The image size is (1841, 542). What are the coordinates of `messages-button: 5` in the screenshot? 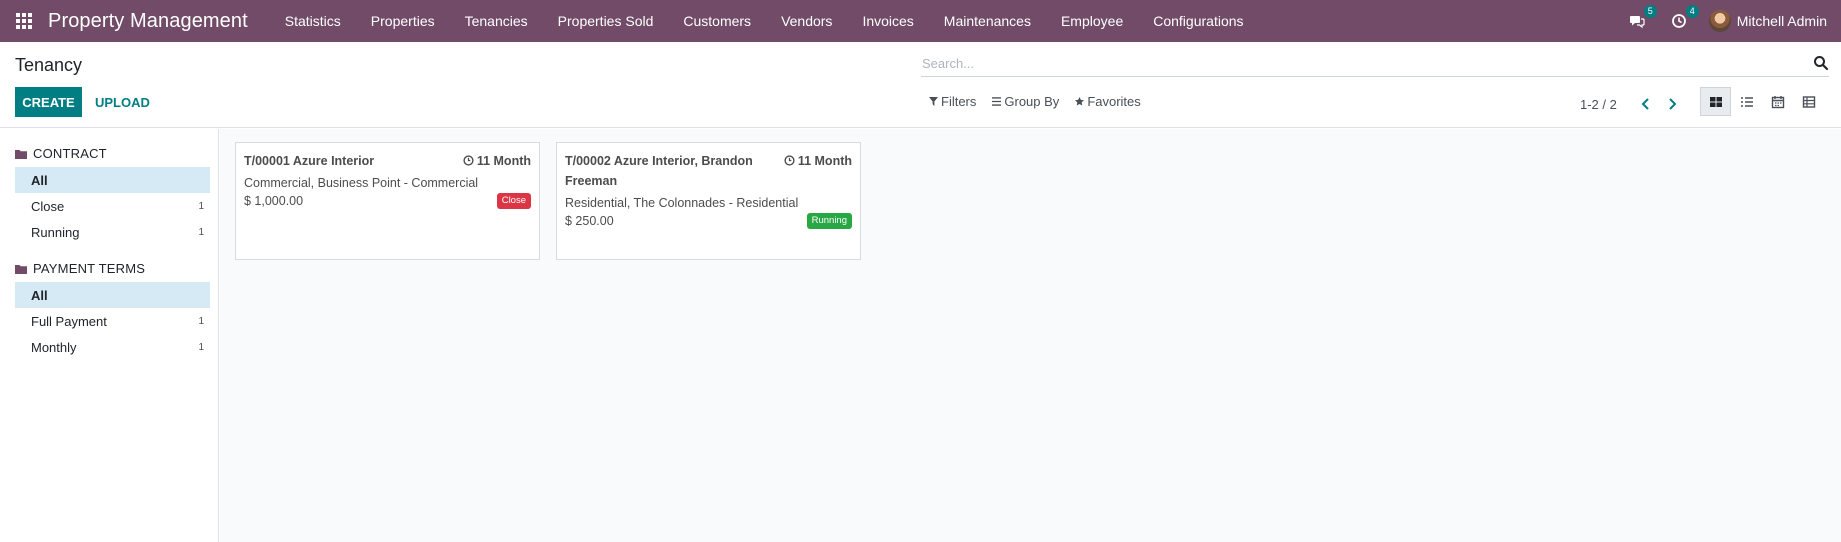 It's located at (1641, 19).